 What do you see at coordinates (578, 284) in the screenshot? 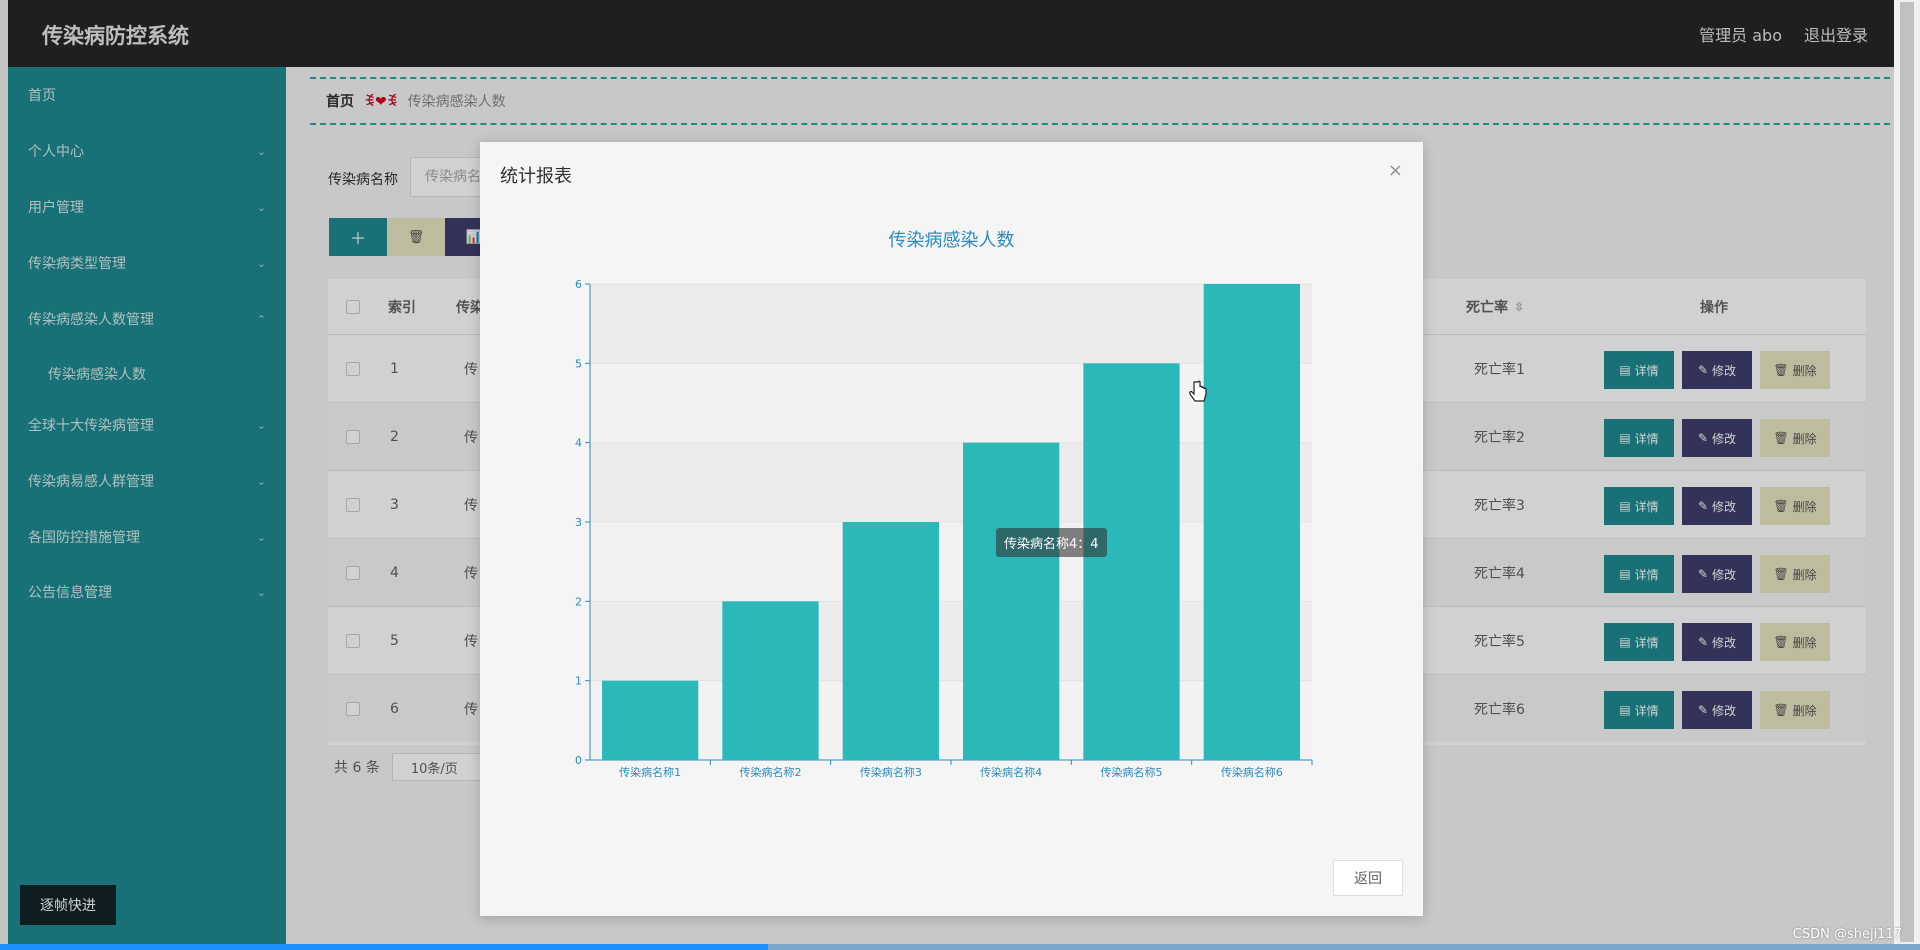
I see `y-tick-label: 6` at bounding box center [578, 284].